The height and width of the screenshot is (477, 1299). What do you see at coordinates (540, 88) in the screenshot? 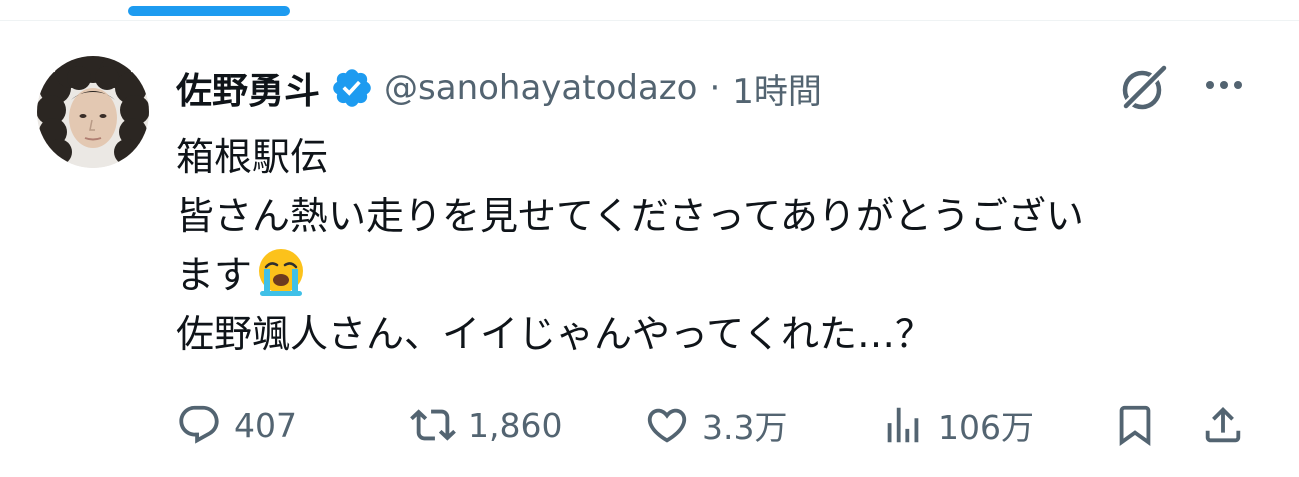
I see `user-handle: @sanohayatodazo` at bounding box center [540, 88].